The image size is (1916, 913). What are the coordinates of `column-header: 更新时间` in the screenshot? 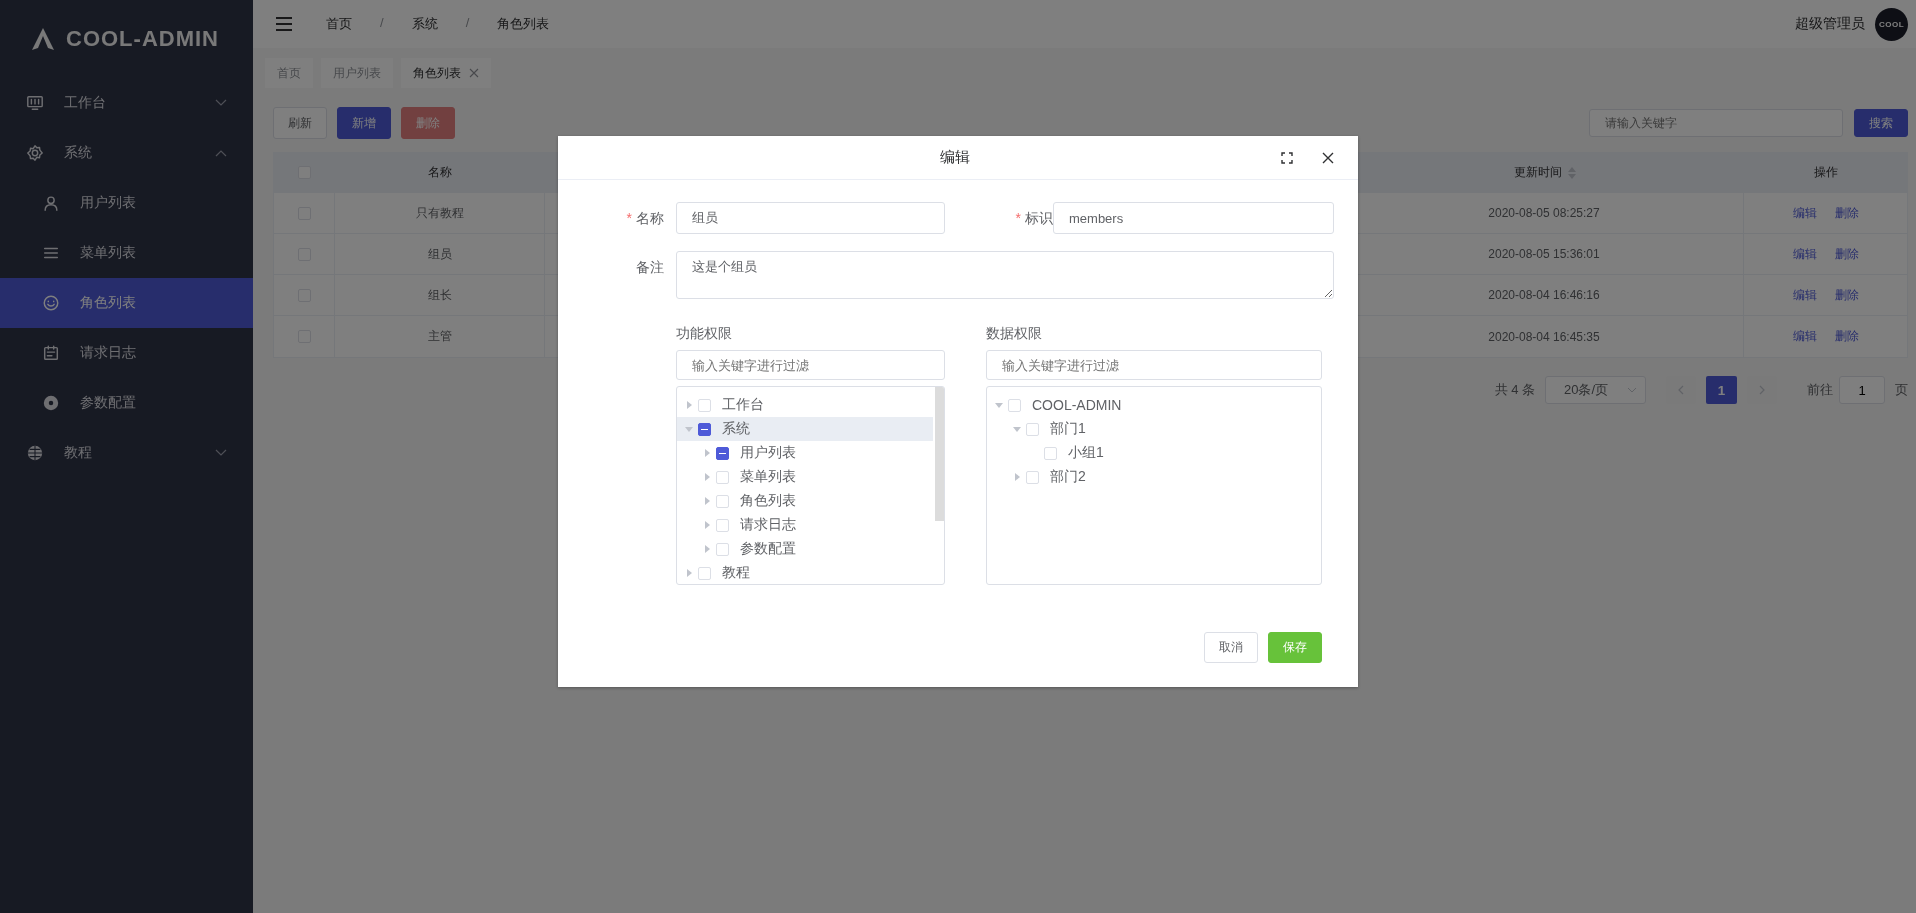 It's located at (1537, 172).